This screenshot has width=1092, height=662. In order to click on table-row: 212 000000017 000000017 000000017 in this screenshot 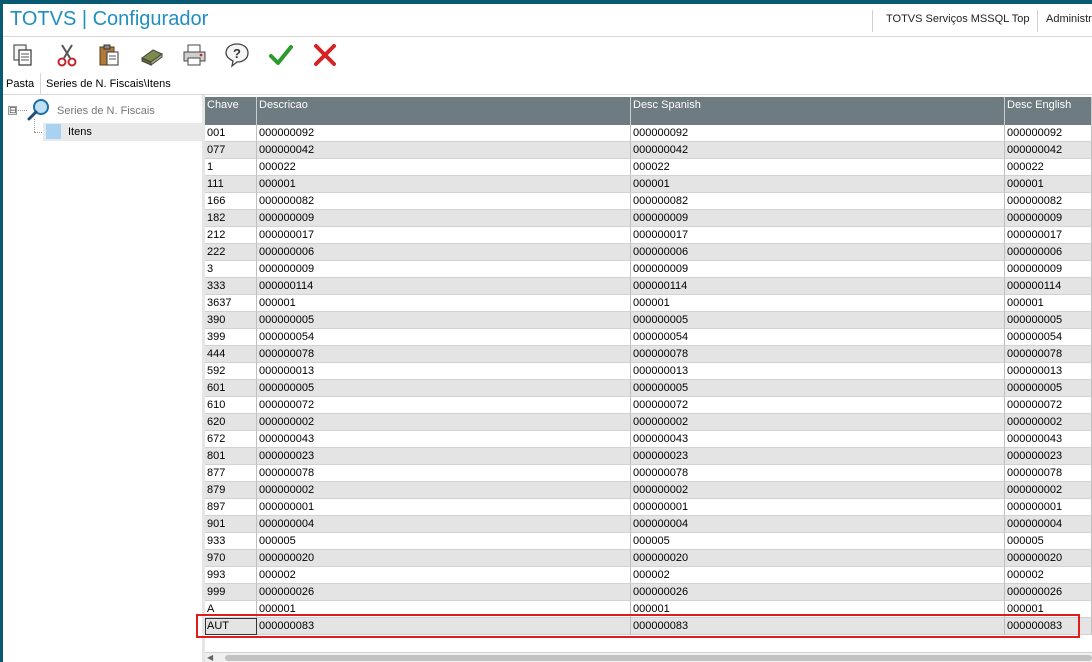, I will do `click(648, 235)`.